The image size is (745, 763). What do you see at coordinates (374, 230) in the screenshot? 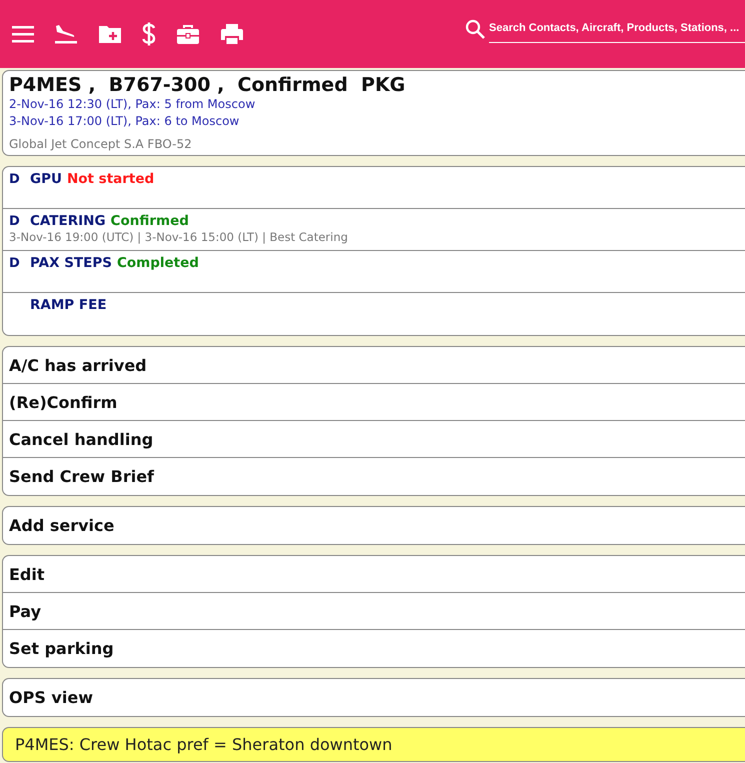
I see `service-row: D CATERING Confirmed 3-Nov-16 19:00 (UTC) | 3-Nov-16 15:00 (LT) | Best Catering` at bounding box center [374, 230].